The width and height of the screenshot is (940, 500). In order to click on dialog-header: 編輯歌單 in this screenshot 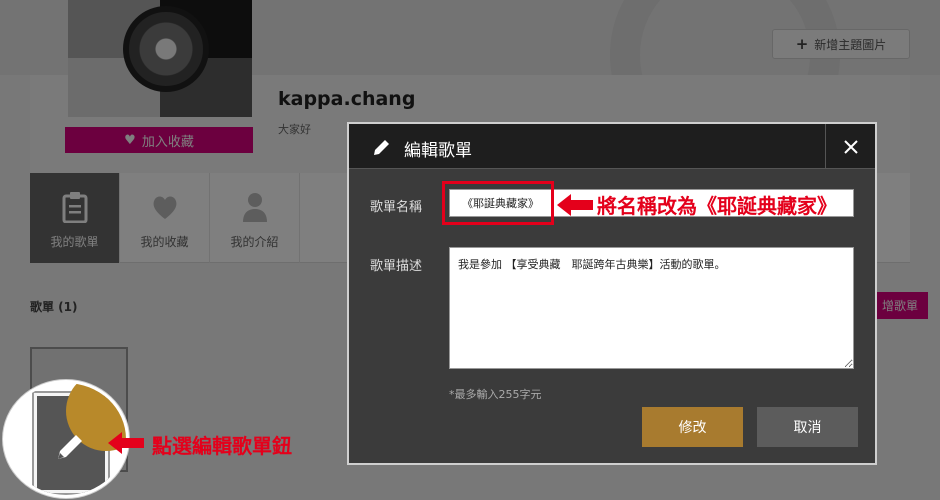, I will do `click(612, 146)`.